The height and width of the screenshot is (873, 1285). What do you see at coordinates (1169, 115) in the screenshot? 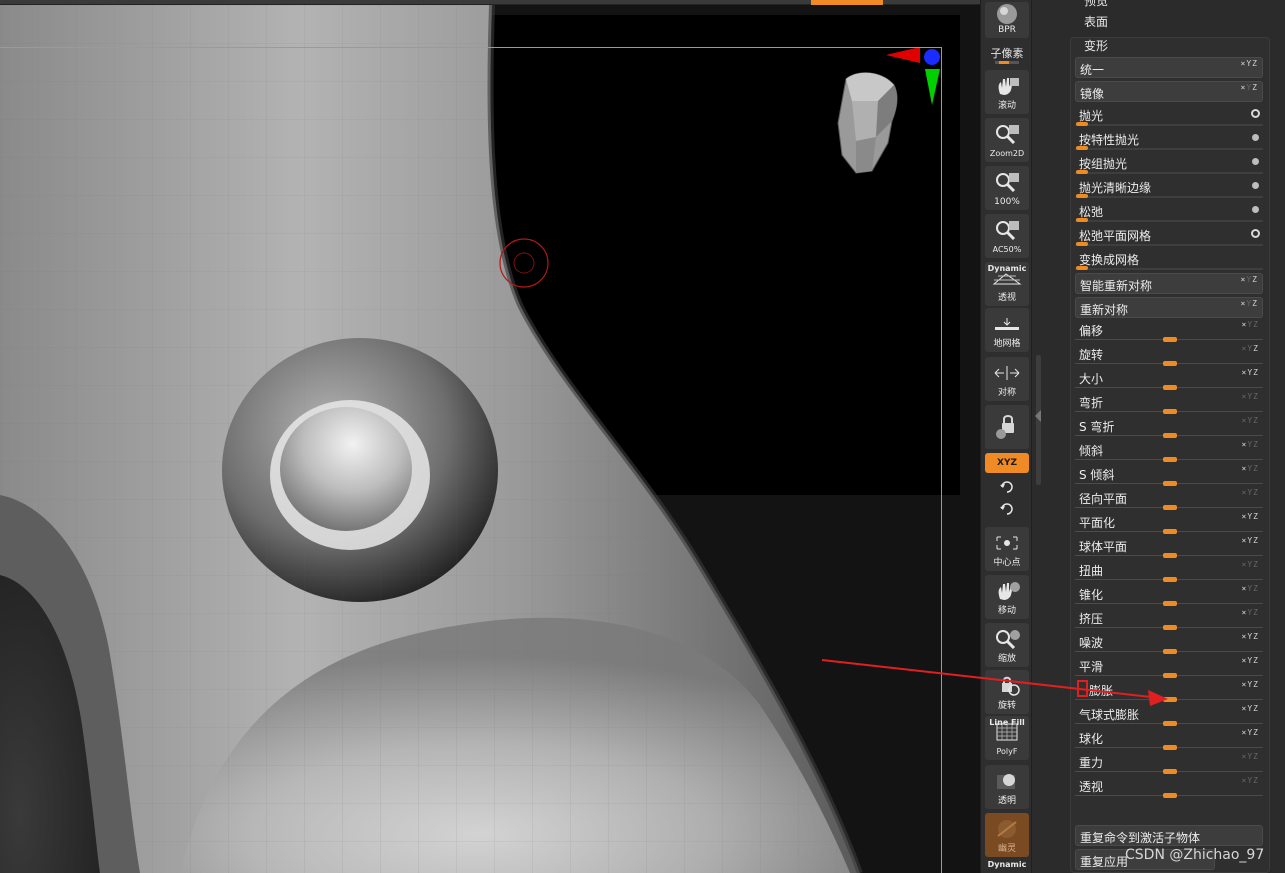
I see `deform-row-2: 抛光` at bounding box center [1169, 115].